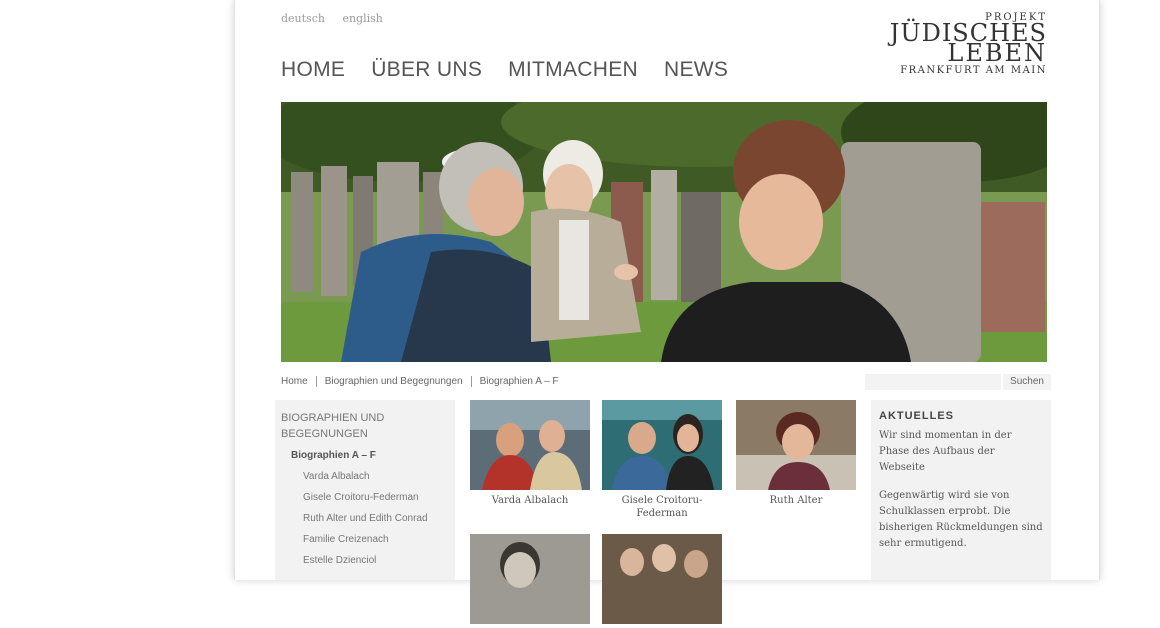  Describe the element at coordinates (1026, 382) in the screenshot. I see `search-button: Suchen` at that location.